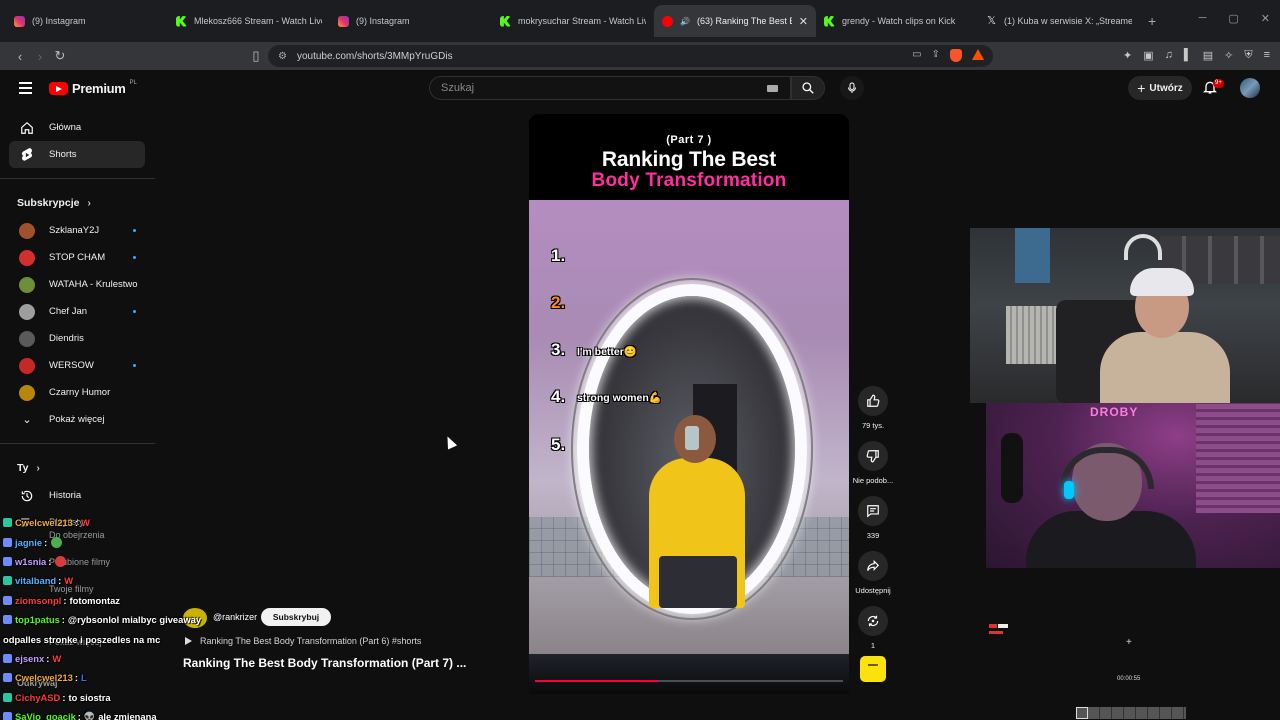  I want to click on subscriptions-heading: Subskrypcje ›, so click(77, 203).